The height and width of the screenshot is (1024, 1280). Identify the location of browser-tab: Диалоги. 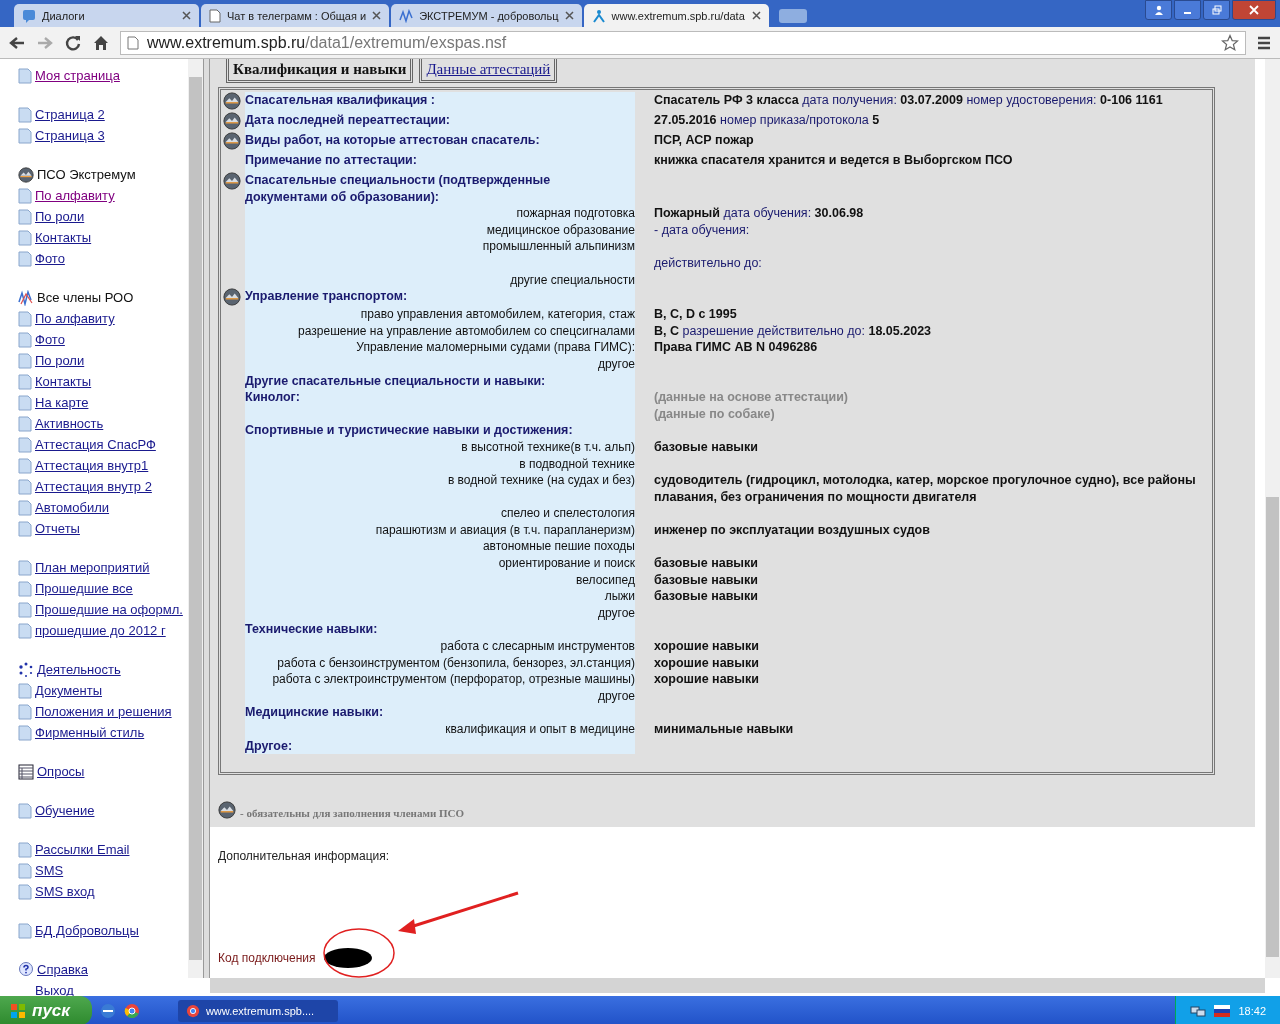
(106, 15).